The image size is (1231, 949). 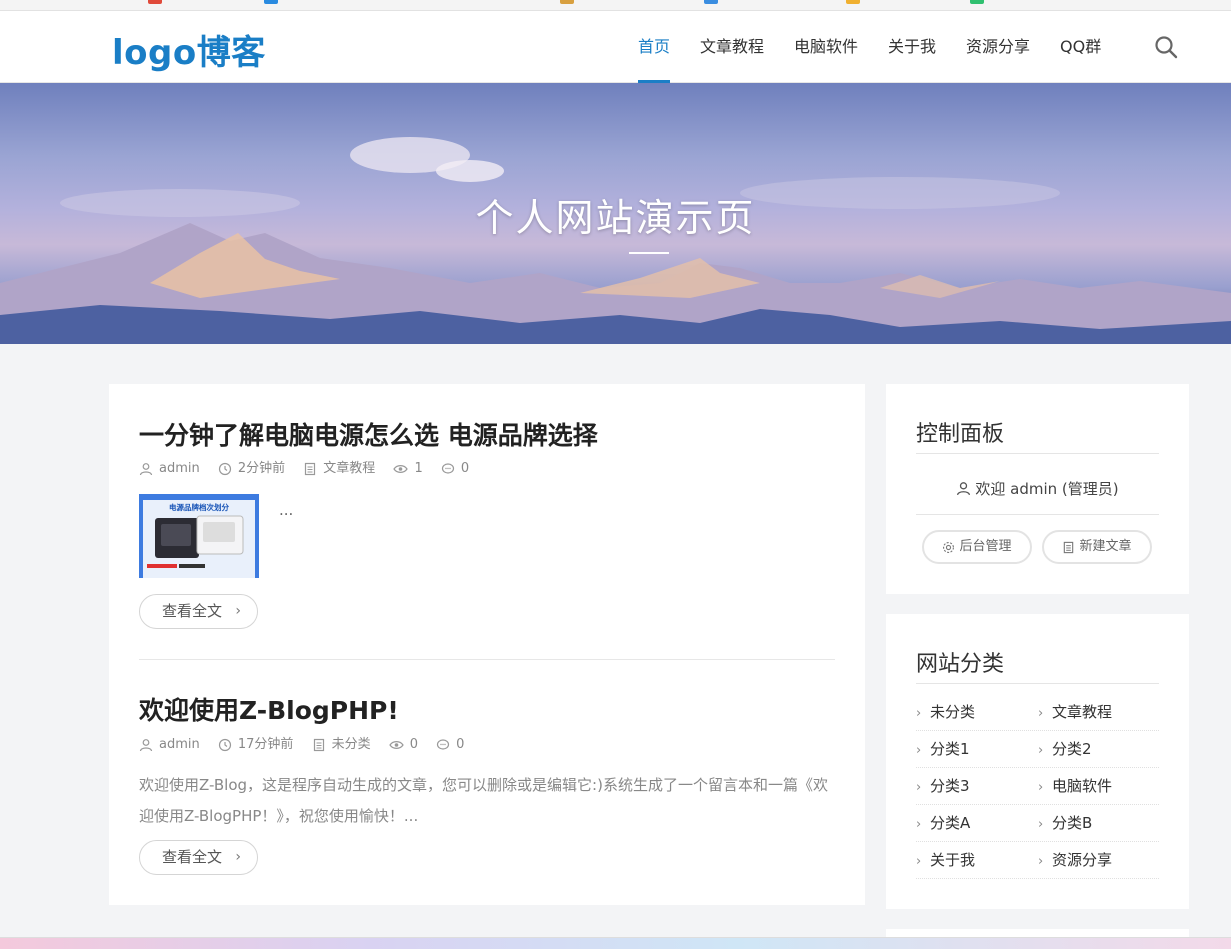 What do you see at coordinates (654, 47) in the screenshot?
I see `nav-item-home: 首页` at bounding box center [654, 47].